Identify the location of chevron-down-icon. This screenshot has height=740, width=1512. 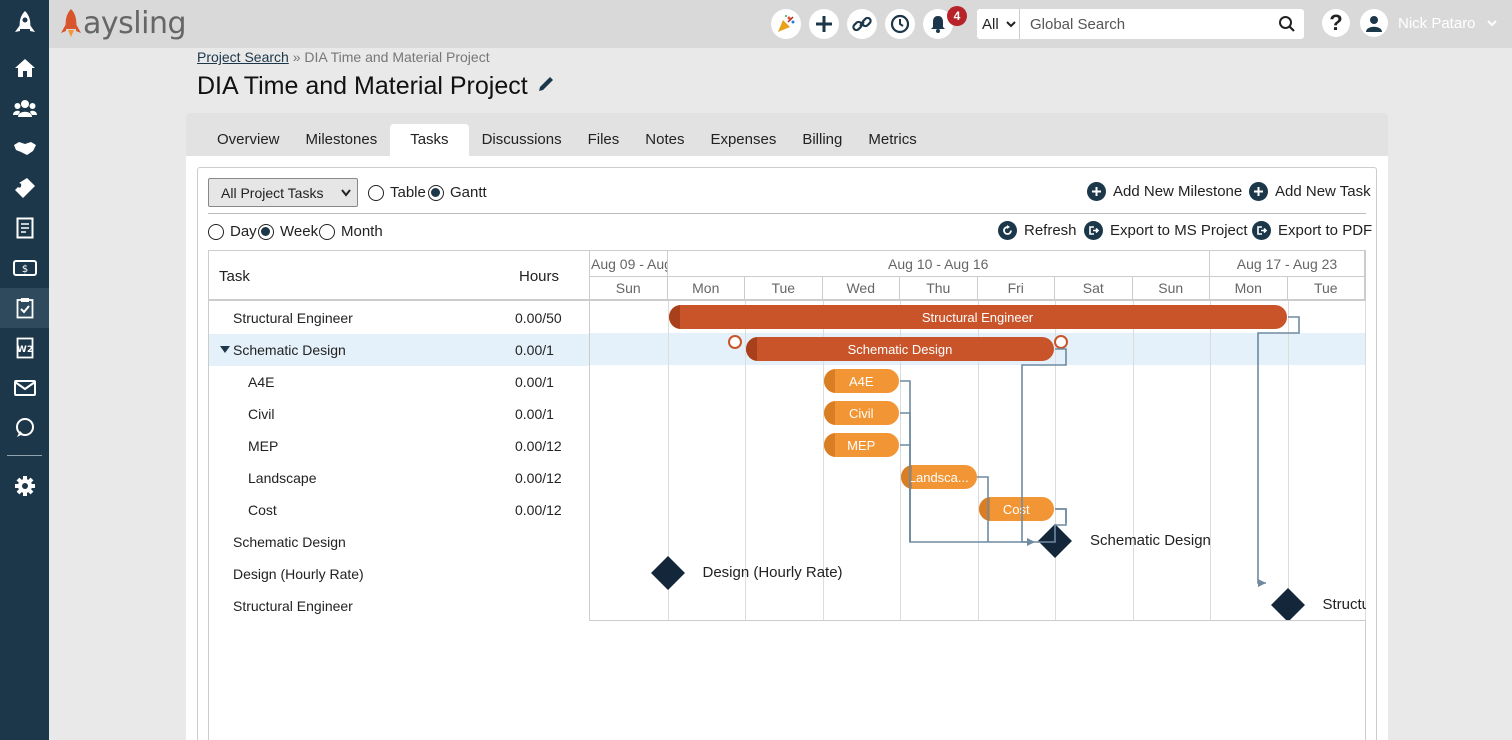
(346, 192).